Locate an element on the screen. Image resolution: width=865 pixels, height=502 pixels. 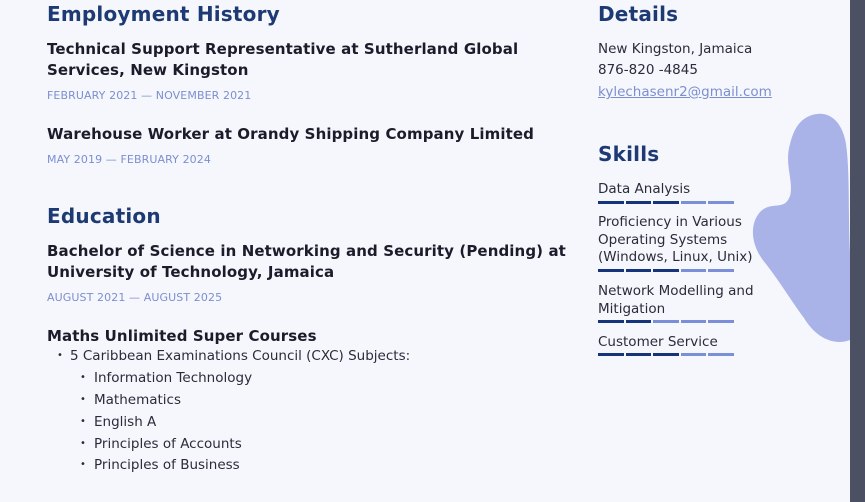
email-link: kylechasenr2@gmail.com is located at coordinates (685, 92).